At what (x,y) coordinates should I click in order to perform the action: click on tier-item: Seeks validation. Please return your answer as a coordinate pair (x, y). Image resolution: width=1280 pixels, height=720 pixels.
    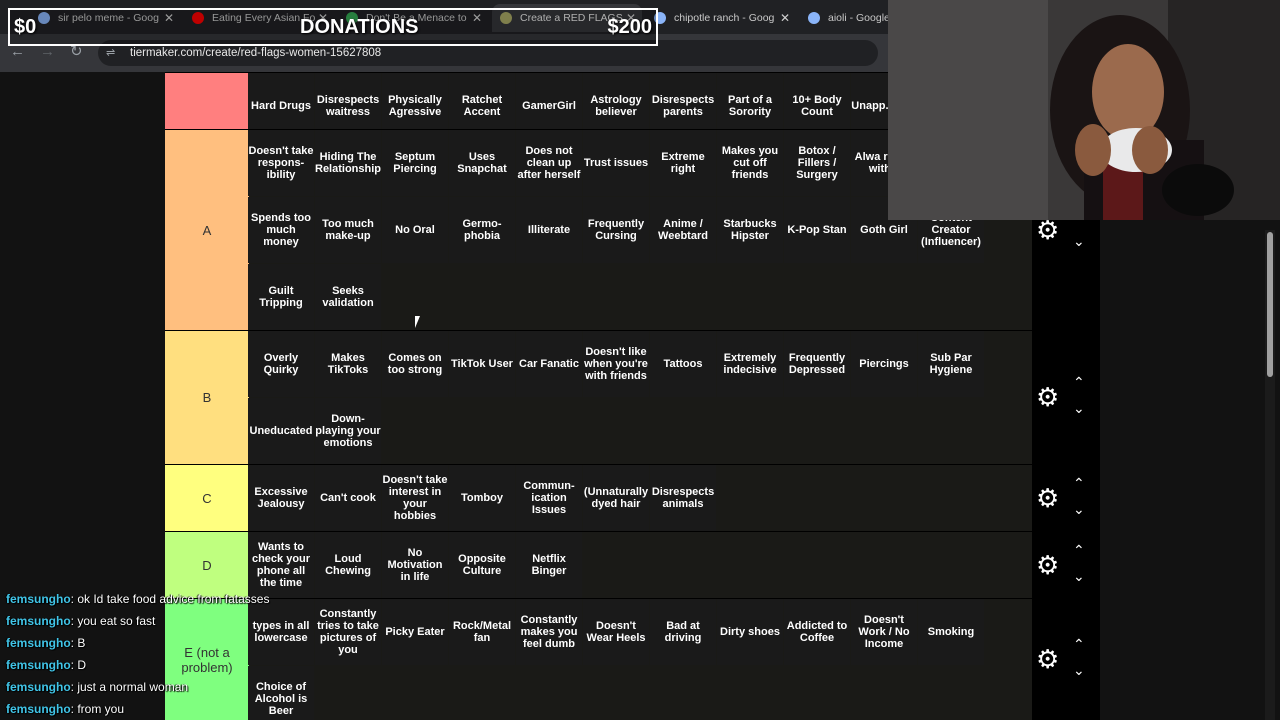
    Looking at the image, I should click on (348, 297).